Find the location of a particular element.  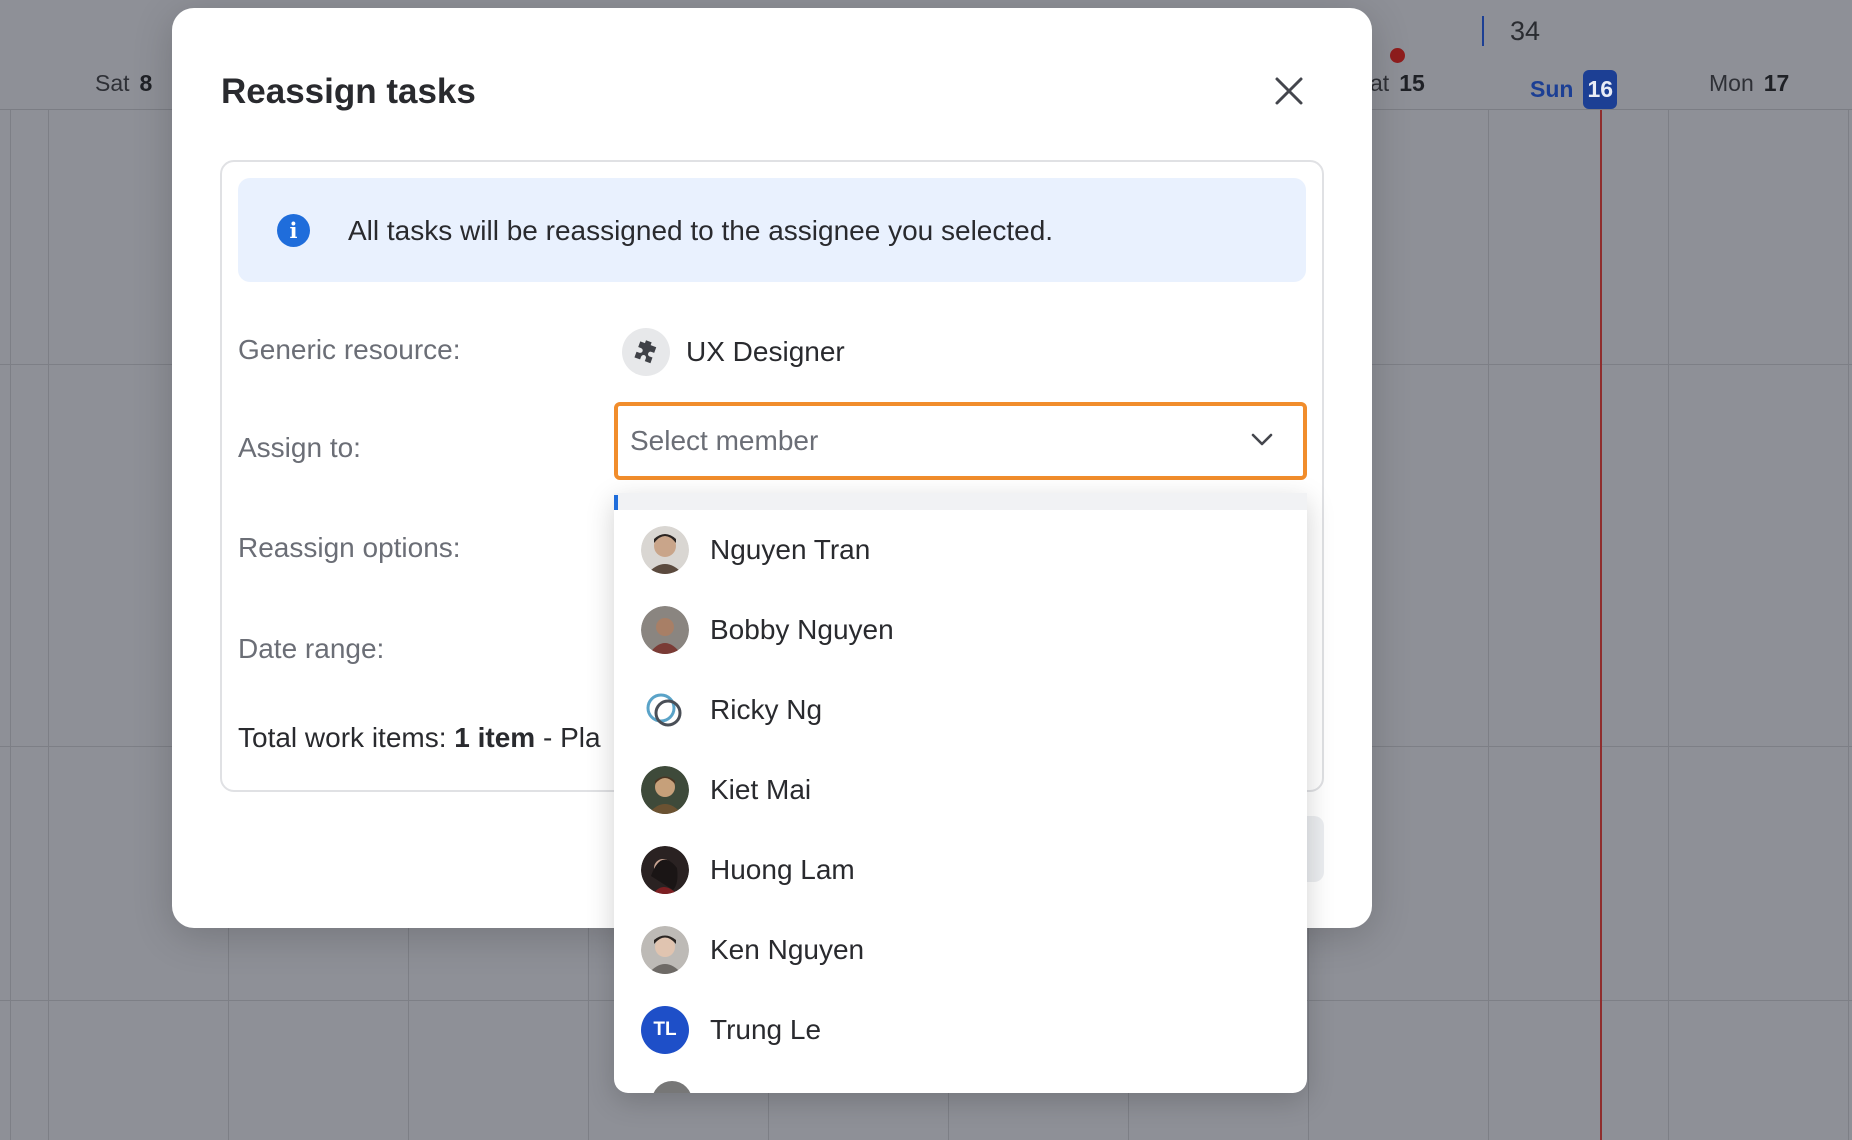

member-option-trung-le: TL Trung Le is located at coordinates (960, 1030).